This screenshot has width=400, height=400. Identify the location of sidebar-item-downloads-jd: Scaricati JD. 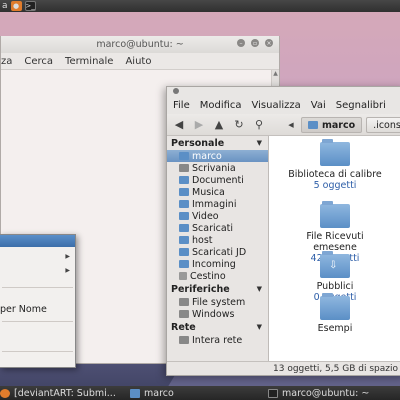
(217, 252).